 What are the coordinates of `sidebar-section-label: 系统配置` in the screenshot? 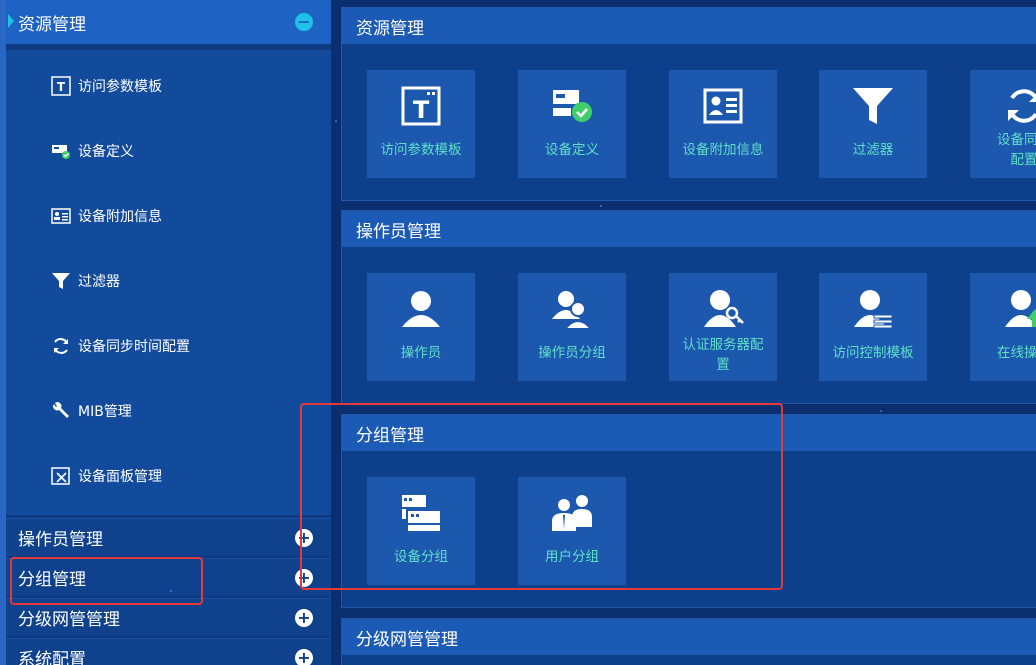 It's located at (52, 657).